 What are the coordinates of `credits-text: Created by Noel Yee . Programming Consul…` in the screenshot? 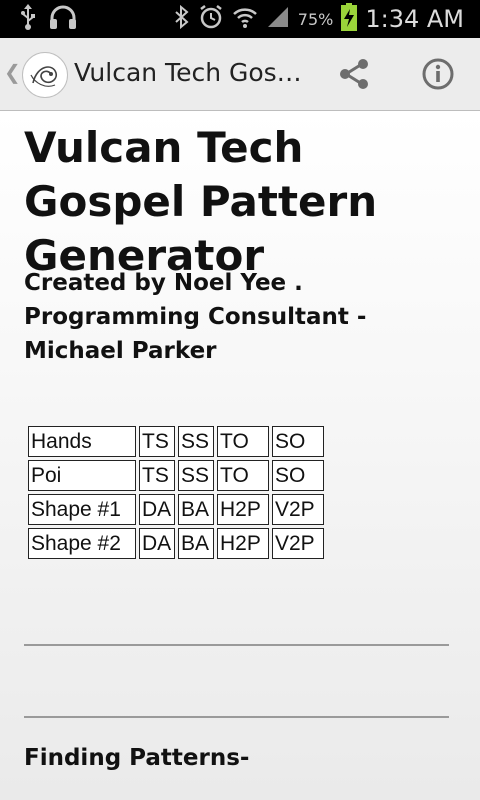 It's located at (195, 317).